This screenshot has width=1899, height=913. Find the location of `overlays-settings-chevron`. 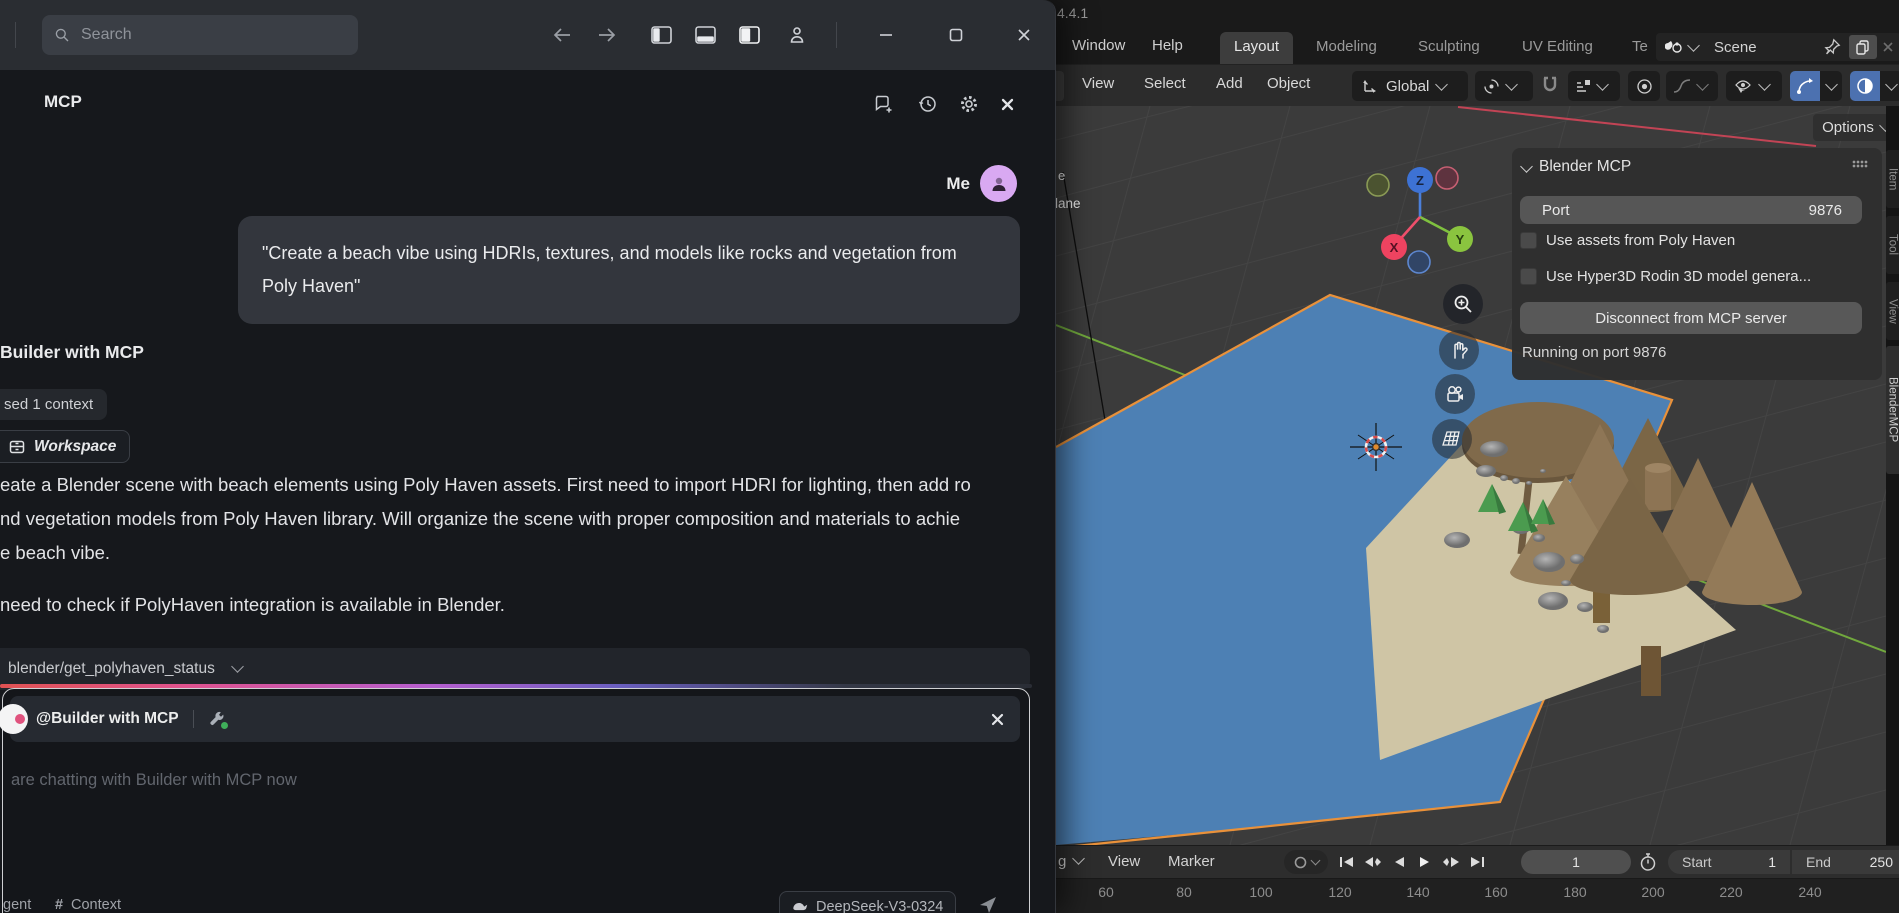

overlays-settings-chevron is located at coordinates (1889, 86).